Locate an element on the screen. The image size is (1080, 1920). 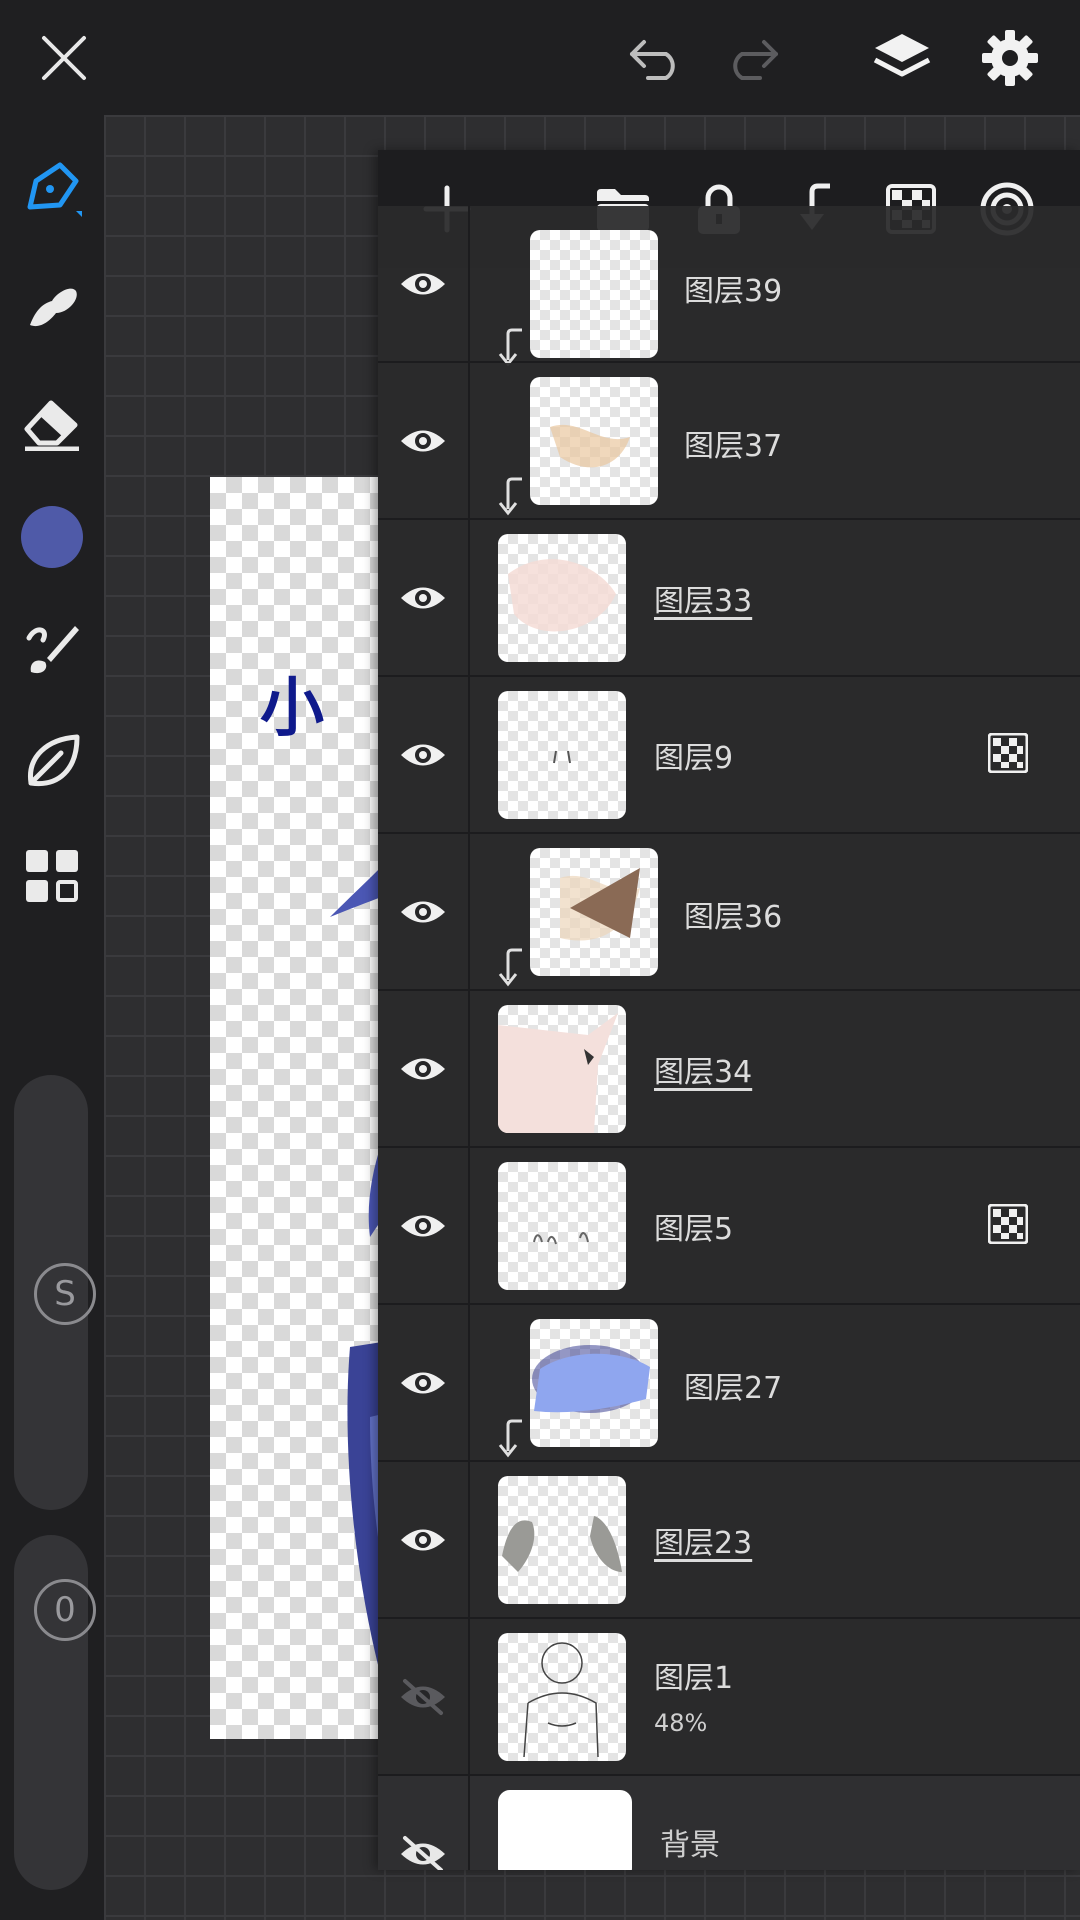
undo-icon is located at coordinates (656, 58).